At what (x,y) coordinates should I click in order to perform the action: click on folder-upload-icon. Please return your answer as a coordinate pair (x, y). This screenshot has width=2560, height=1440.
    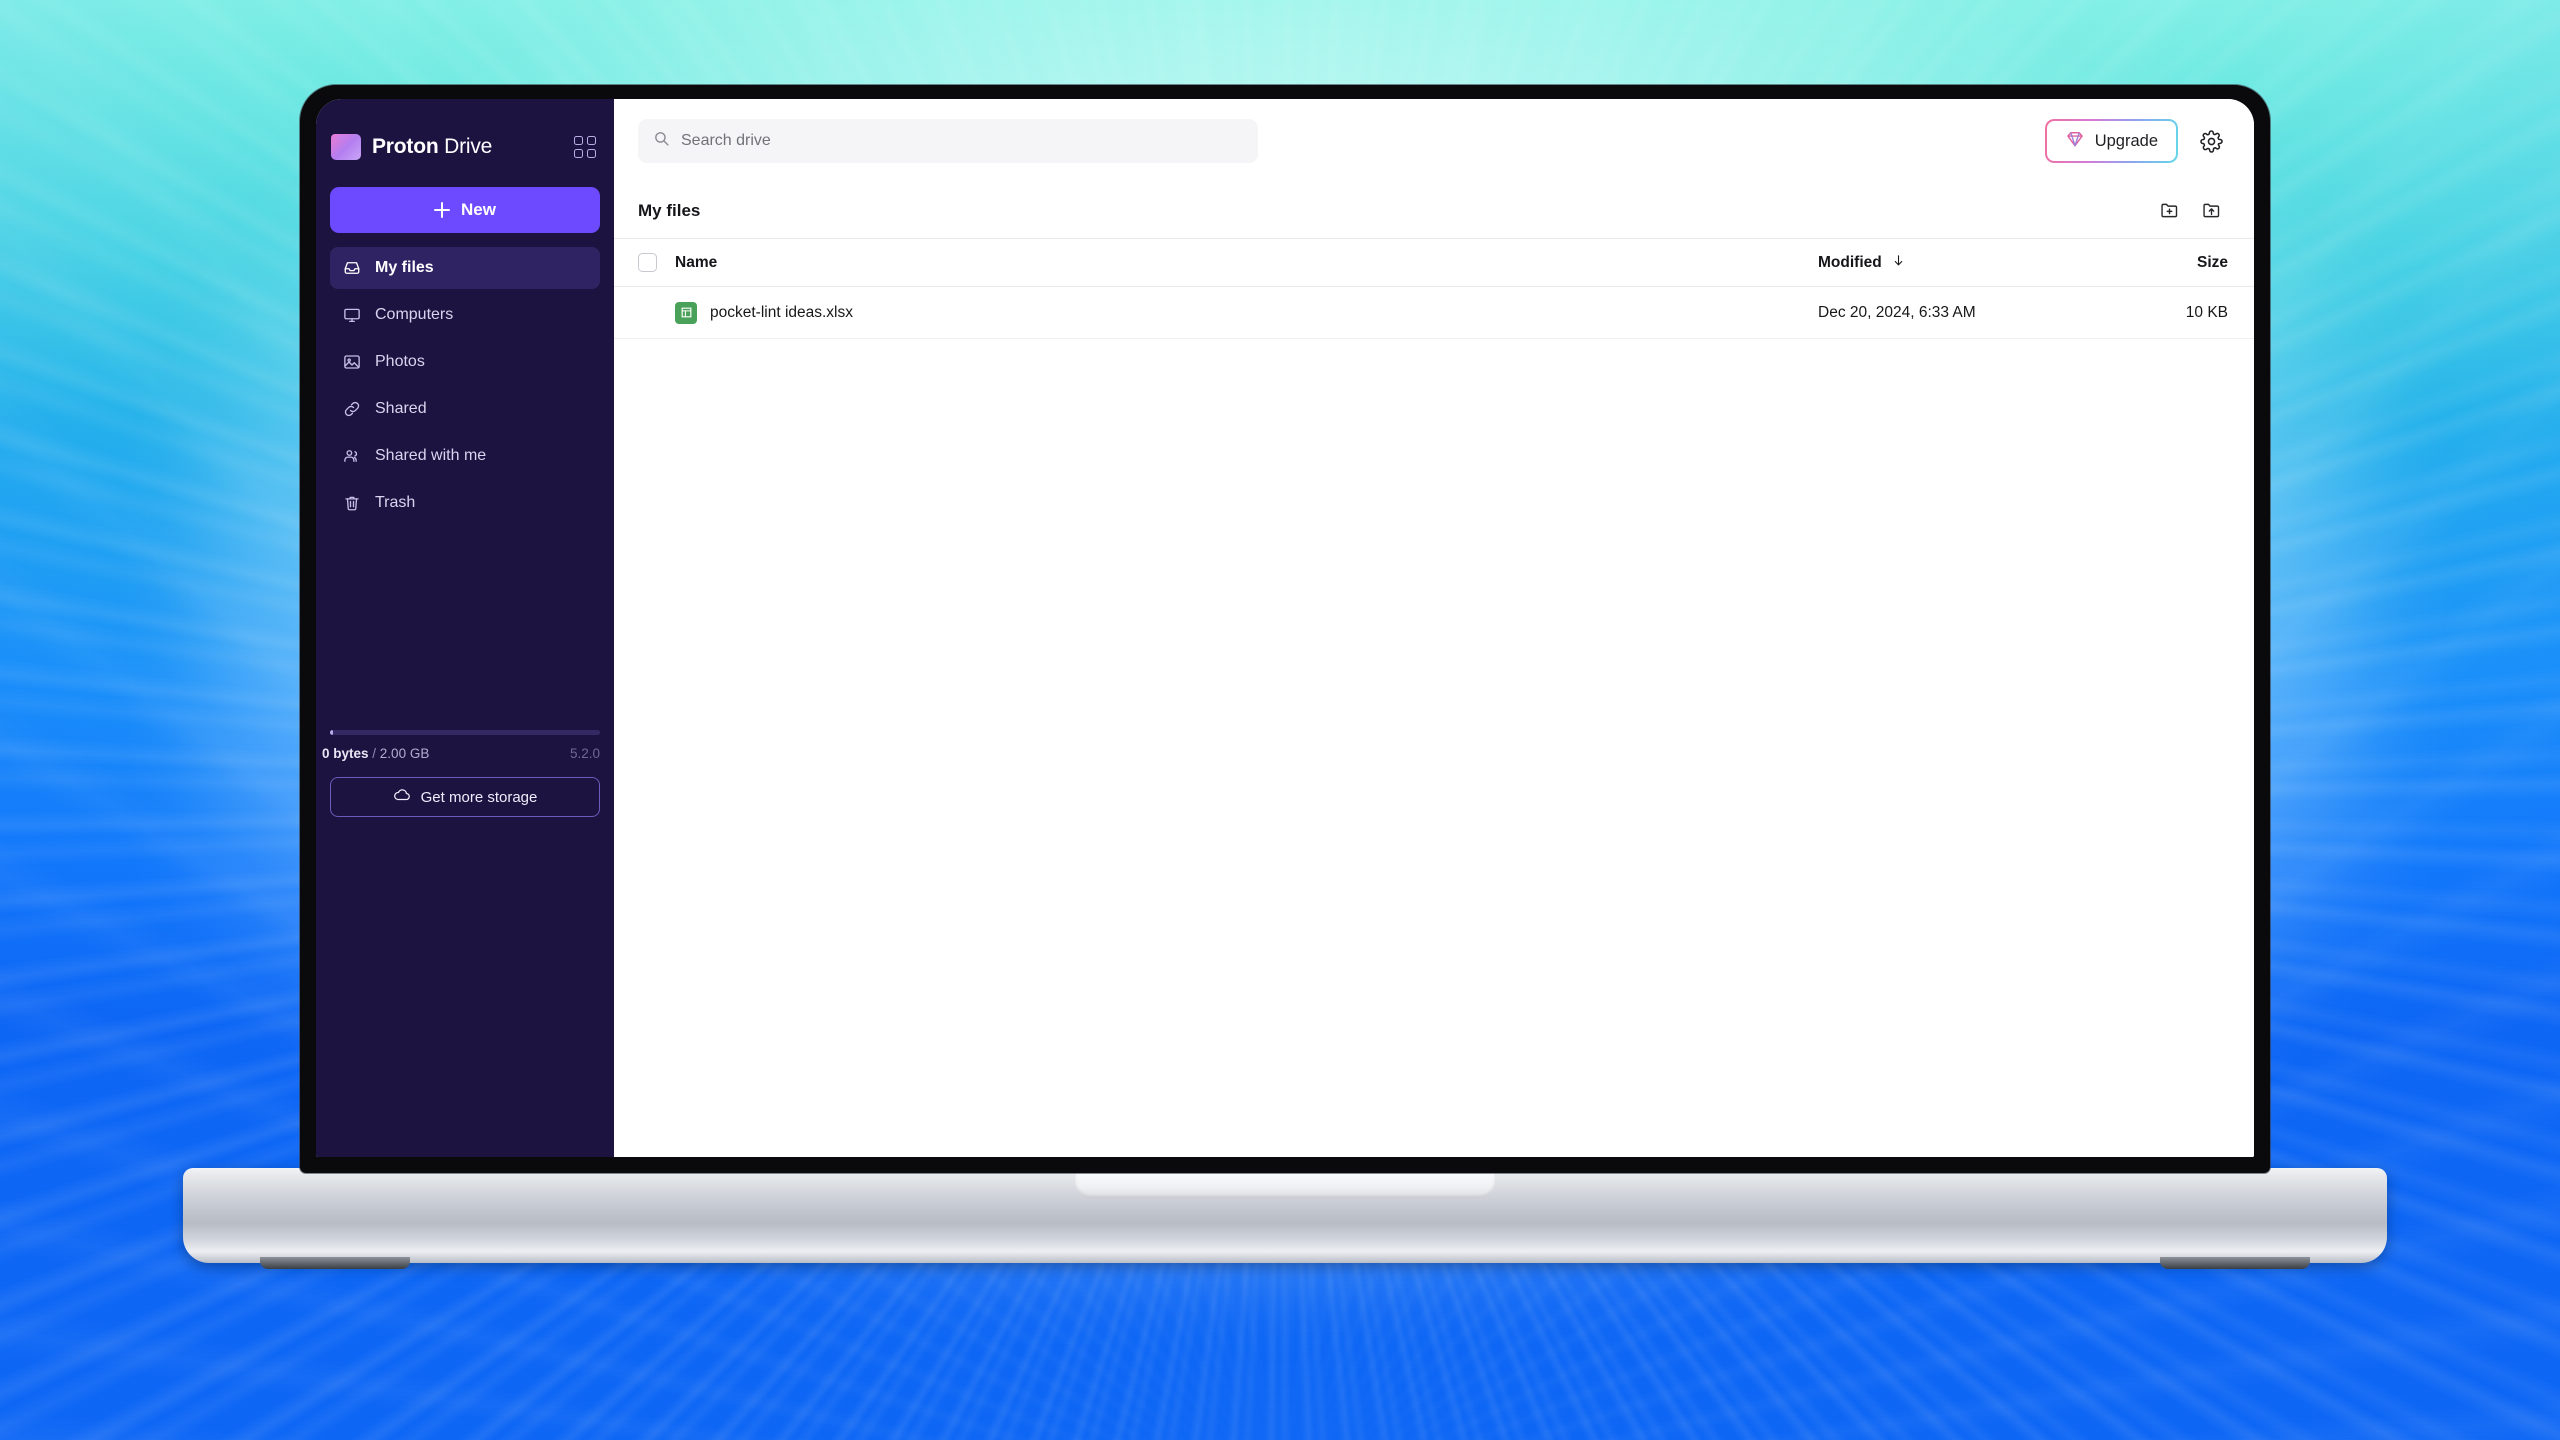
    Looking at the image, I should click on (2211, 211).